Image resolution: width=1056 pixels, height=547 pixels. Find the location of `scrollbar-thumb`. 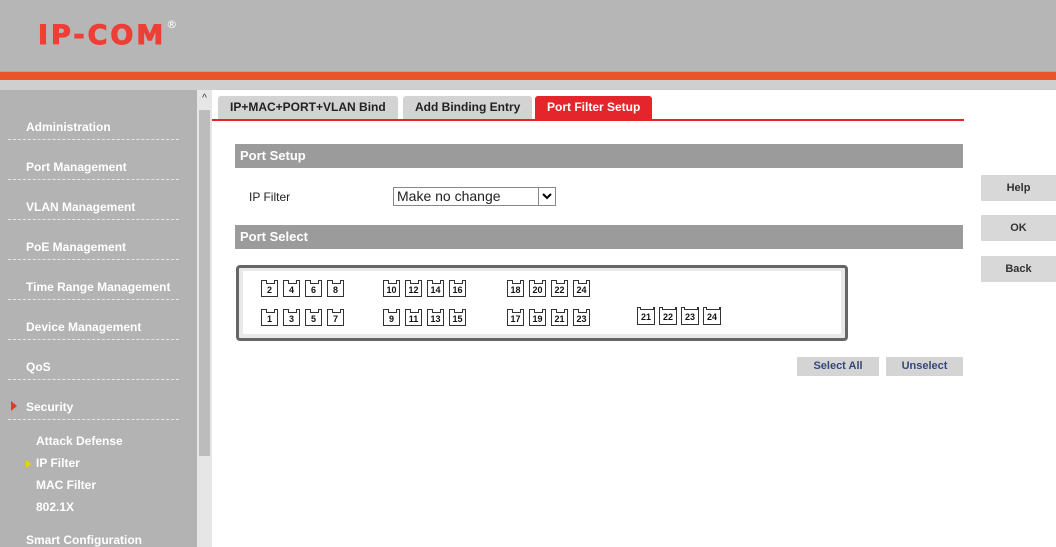

scrollbar-thumb is located at coordinates (204, 283).